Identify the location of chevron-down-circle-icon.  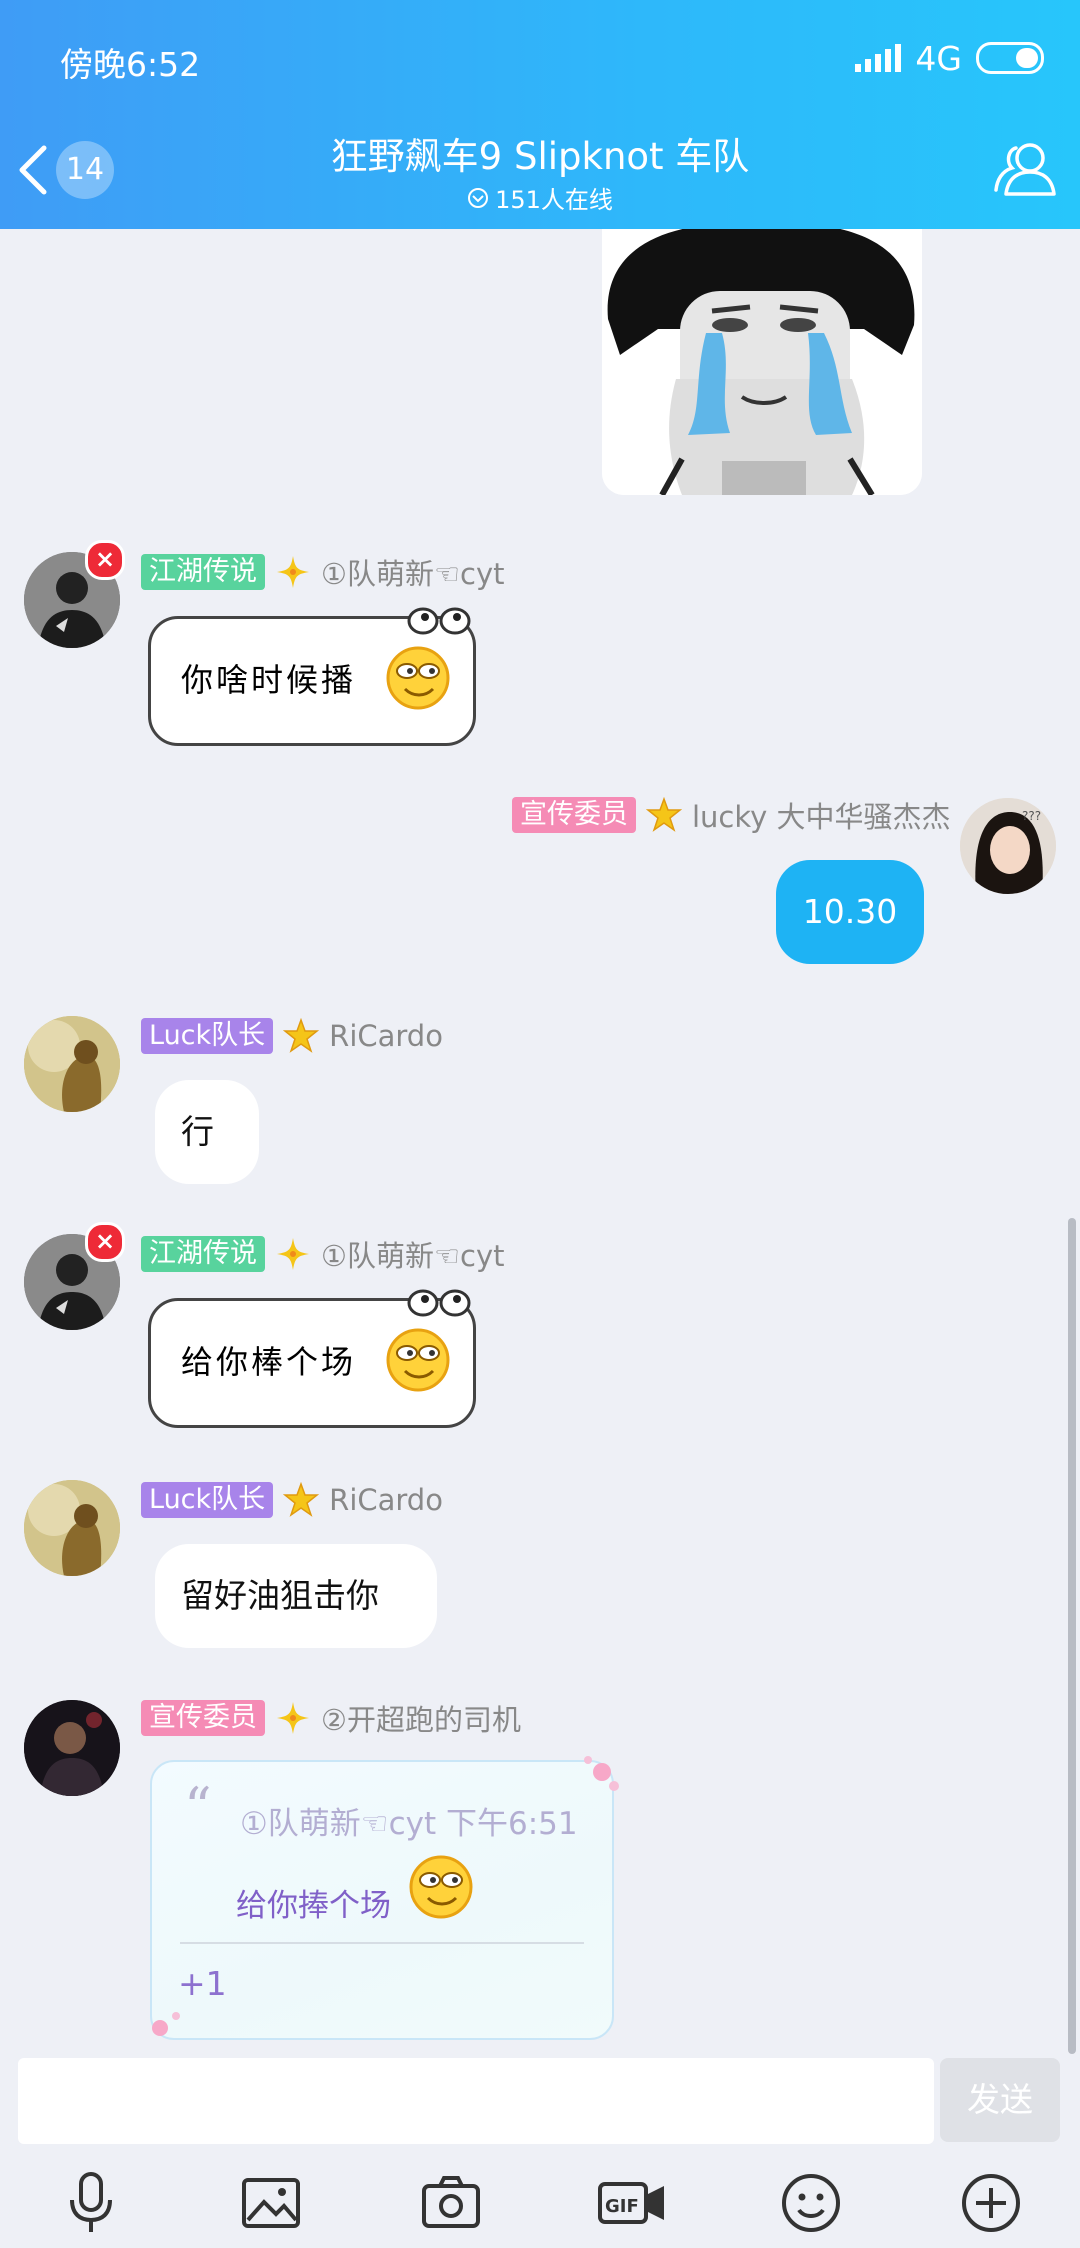
(478, 197).